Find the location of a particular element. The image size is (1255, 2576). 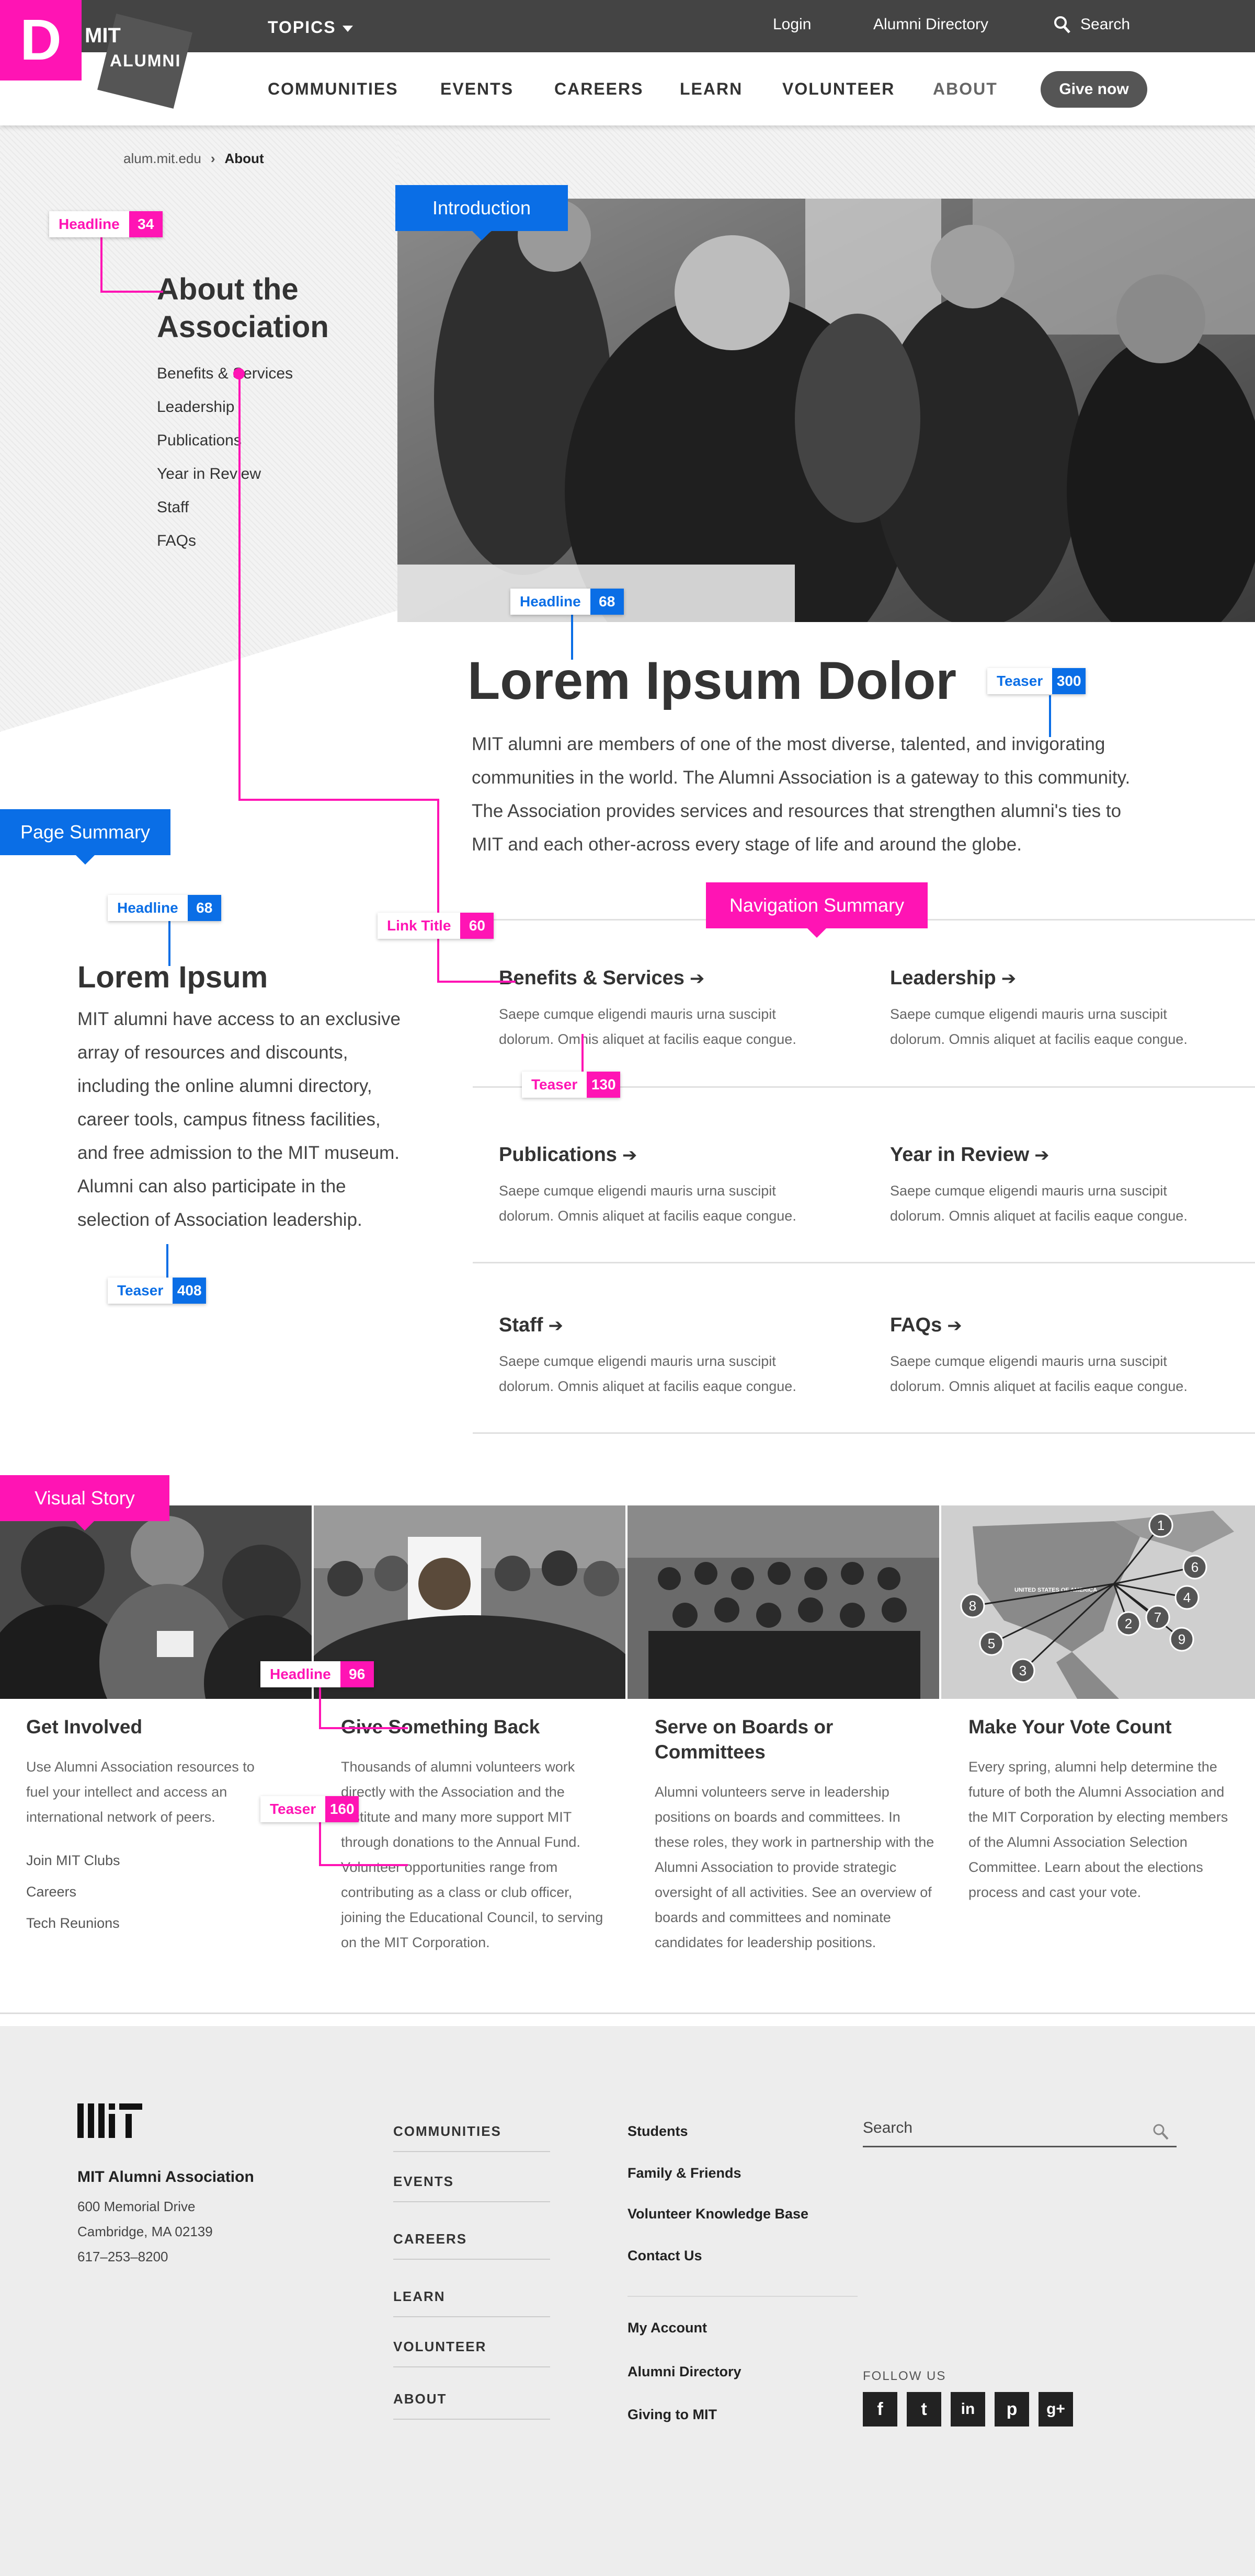

footer-address-street: 600 Memorial Drive is located at coordinates (136, 2206).